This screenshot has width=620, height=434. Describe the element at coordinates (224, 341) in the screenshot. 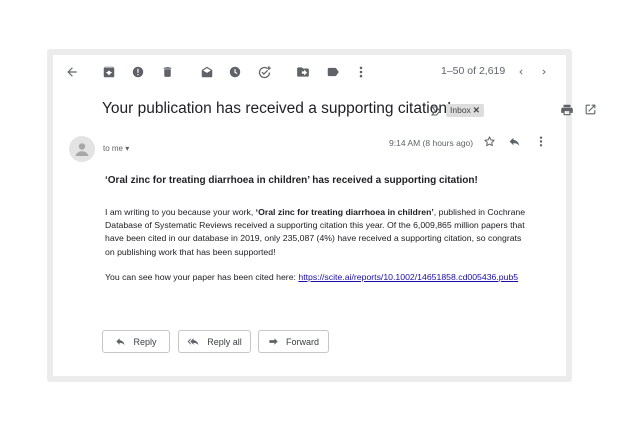

I see `reply-all-button-label: Reply all` at that location.